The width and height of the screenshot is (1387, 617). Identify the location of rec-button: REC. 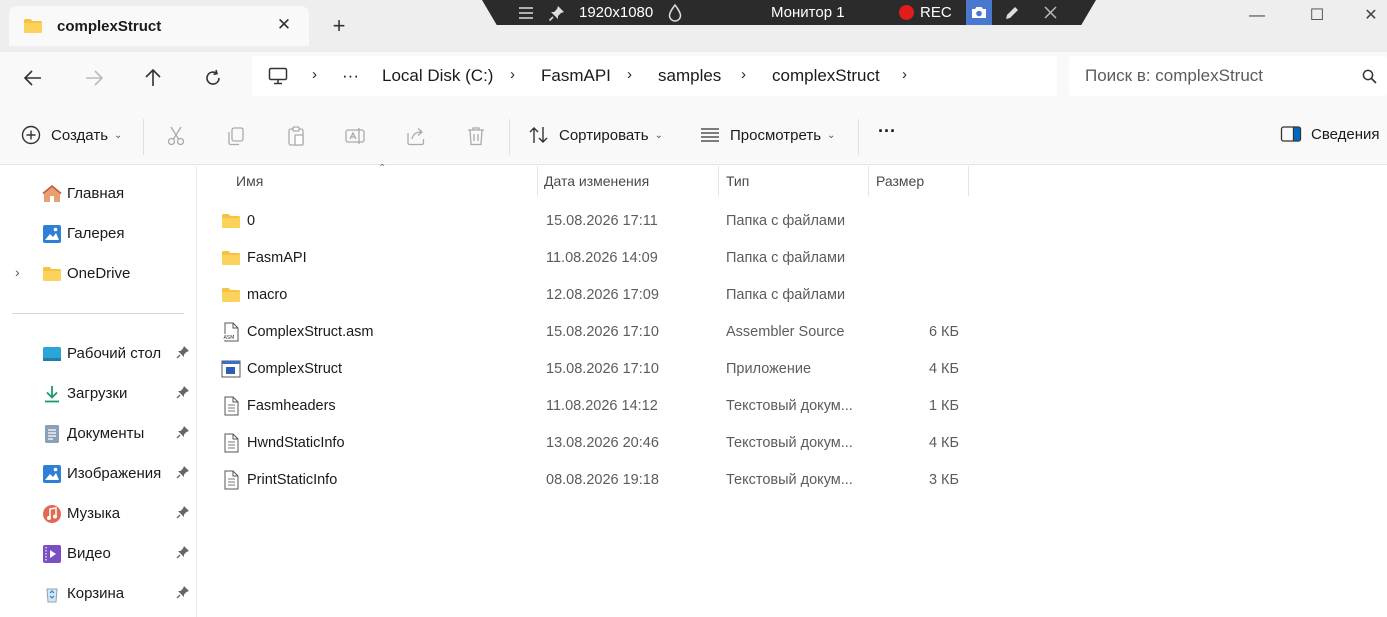
(925, 12).